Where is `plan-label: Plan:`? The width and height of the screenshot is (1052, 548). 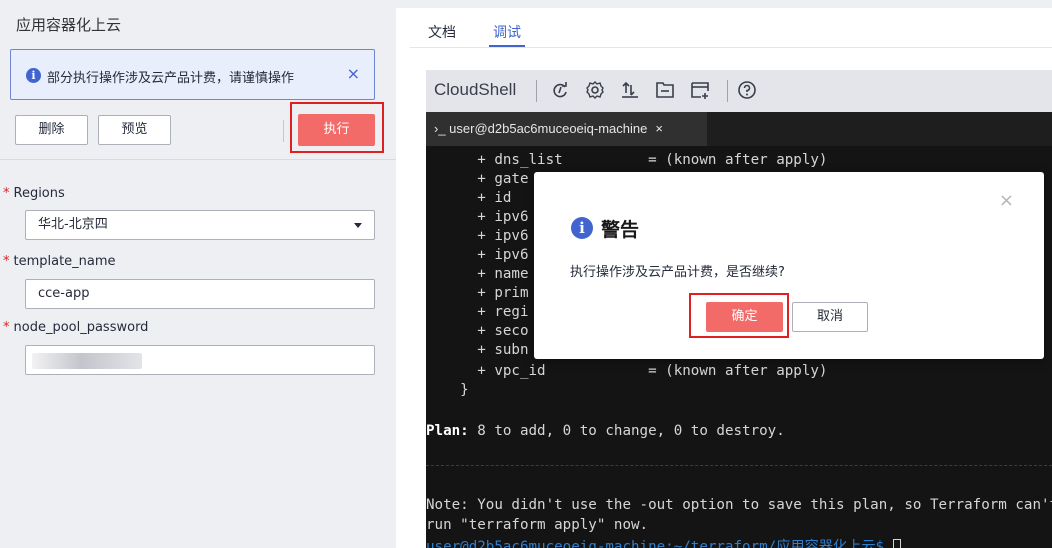 plan-label: Plan: is located at coordinates (447, 431).